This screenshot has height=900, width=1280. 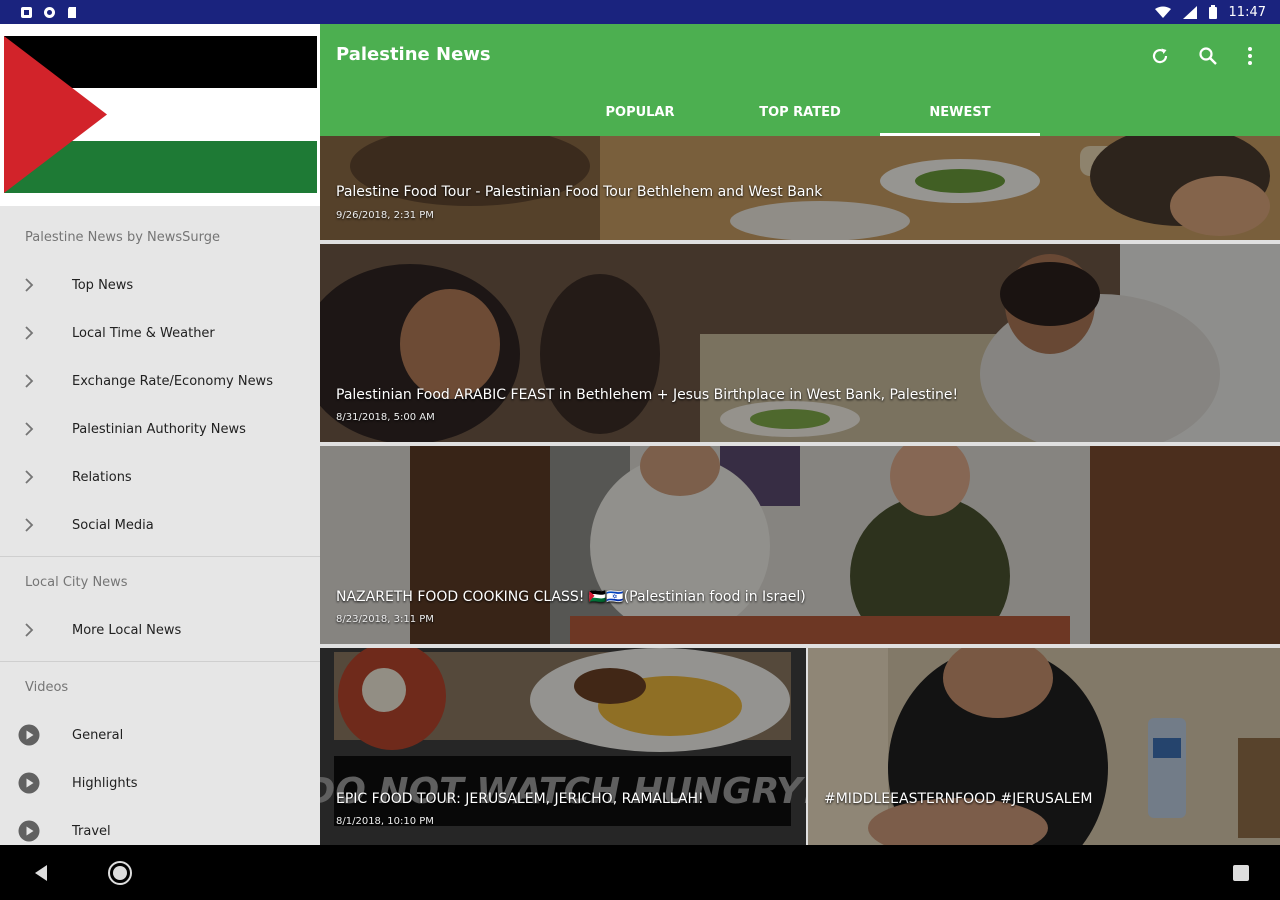 I want to click on tab-top-rated: TOP RATED, so click(x=800, y=112).